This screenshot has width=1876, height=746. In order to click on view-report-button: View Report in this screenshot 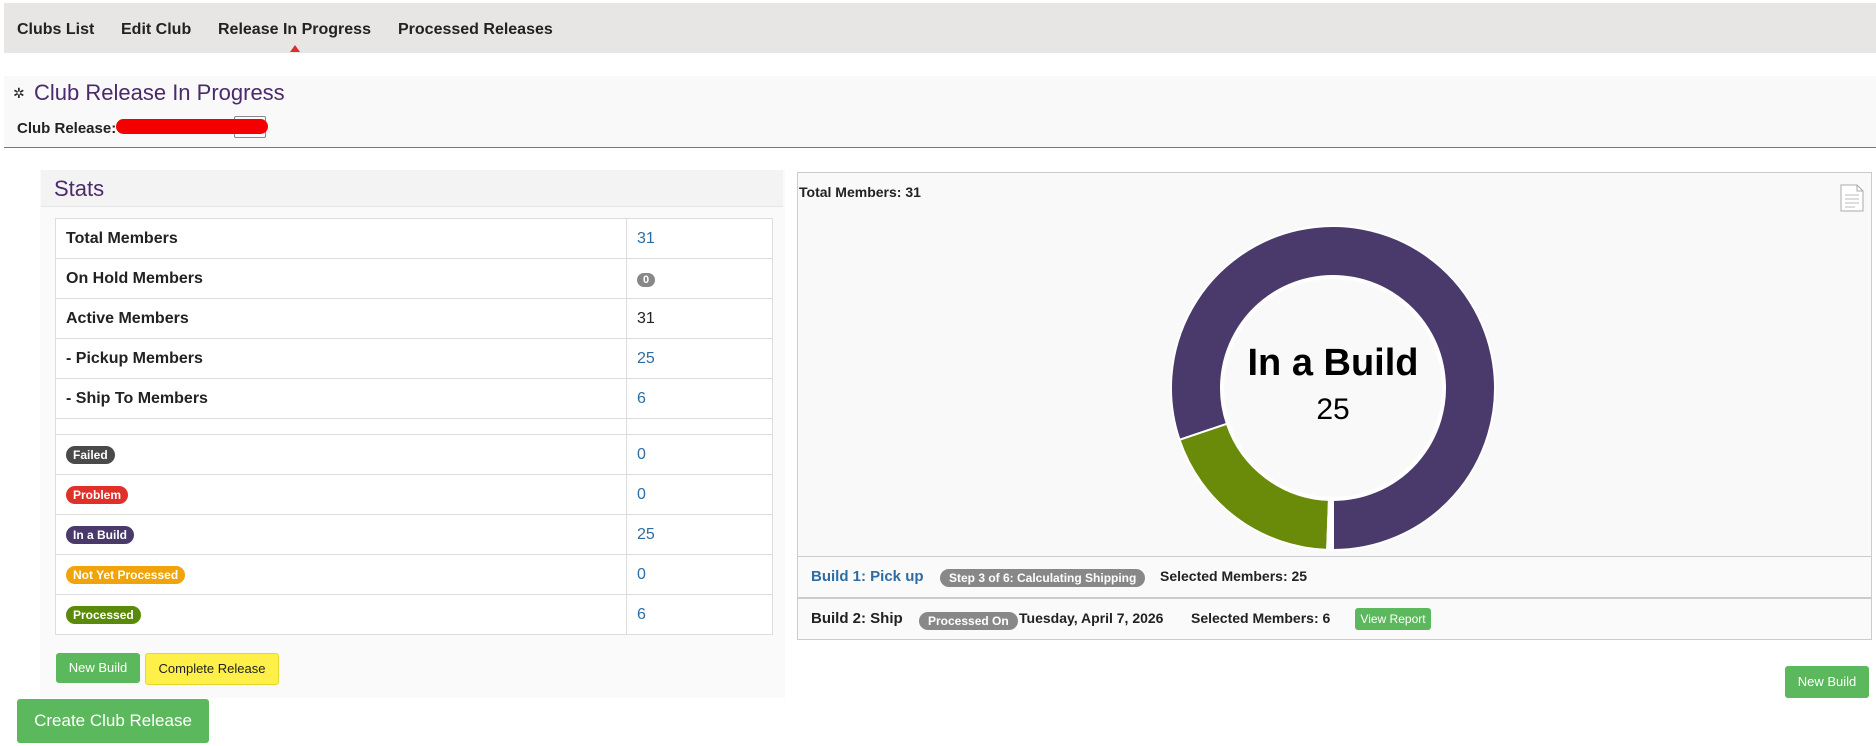, I will do `click(1393, 619)`.